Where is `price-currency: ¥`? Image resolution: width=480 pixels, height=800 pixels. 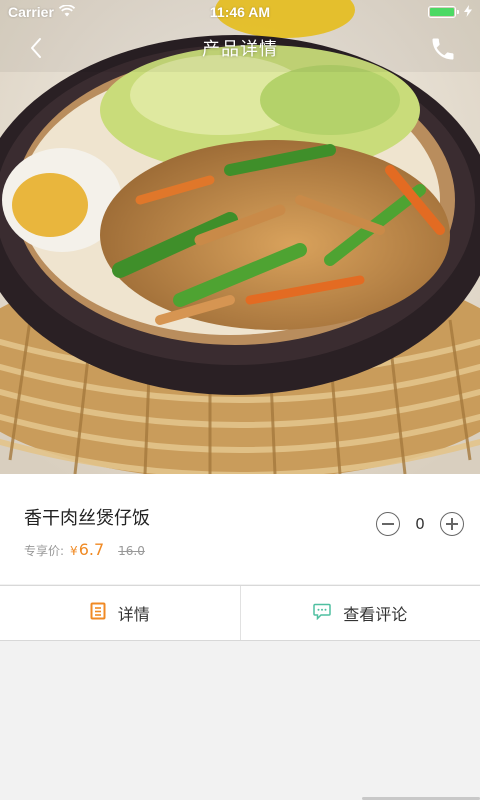
price-currency: ¥ is located at coordinates (74, 551).